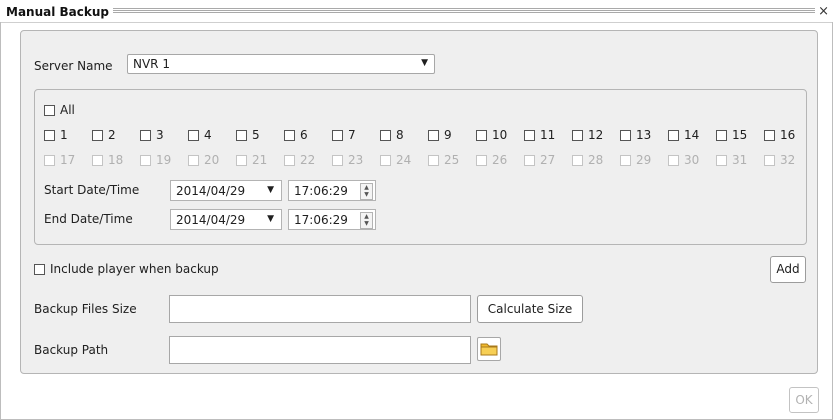 This screenshot has width=833, height=420. What do you see at coordinates (104, 135) in the screenshot?
I see `checkbox-channel: 2` at bounding box center [104, 135].